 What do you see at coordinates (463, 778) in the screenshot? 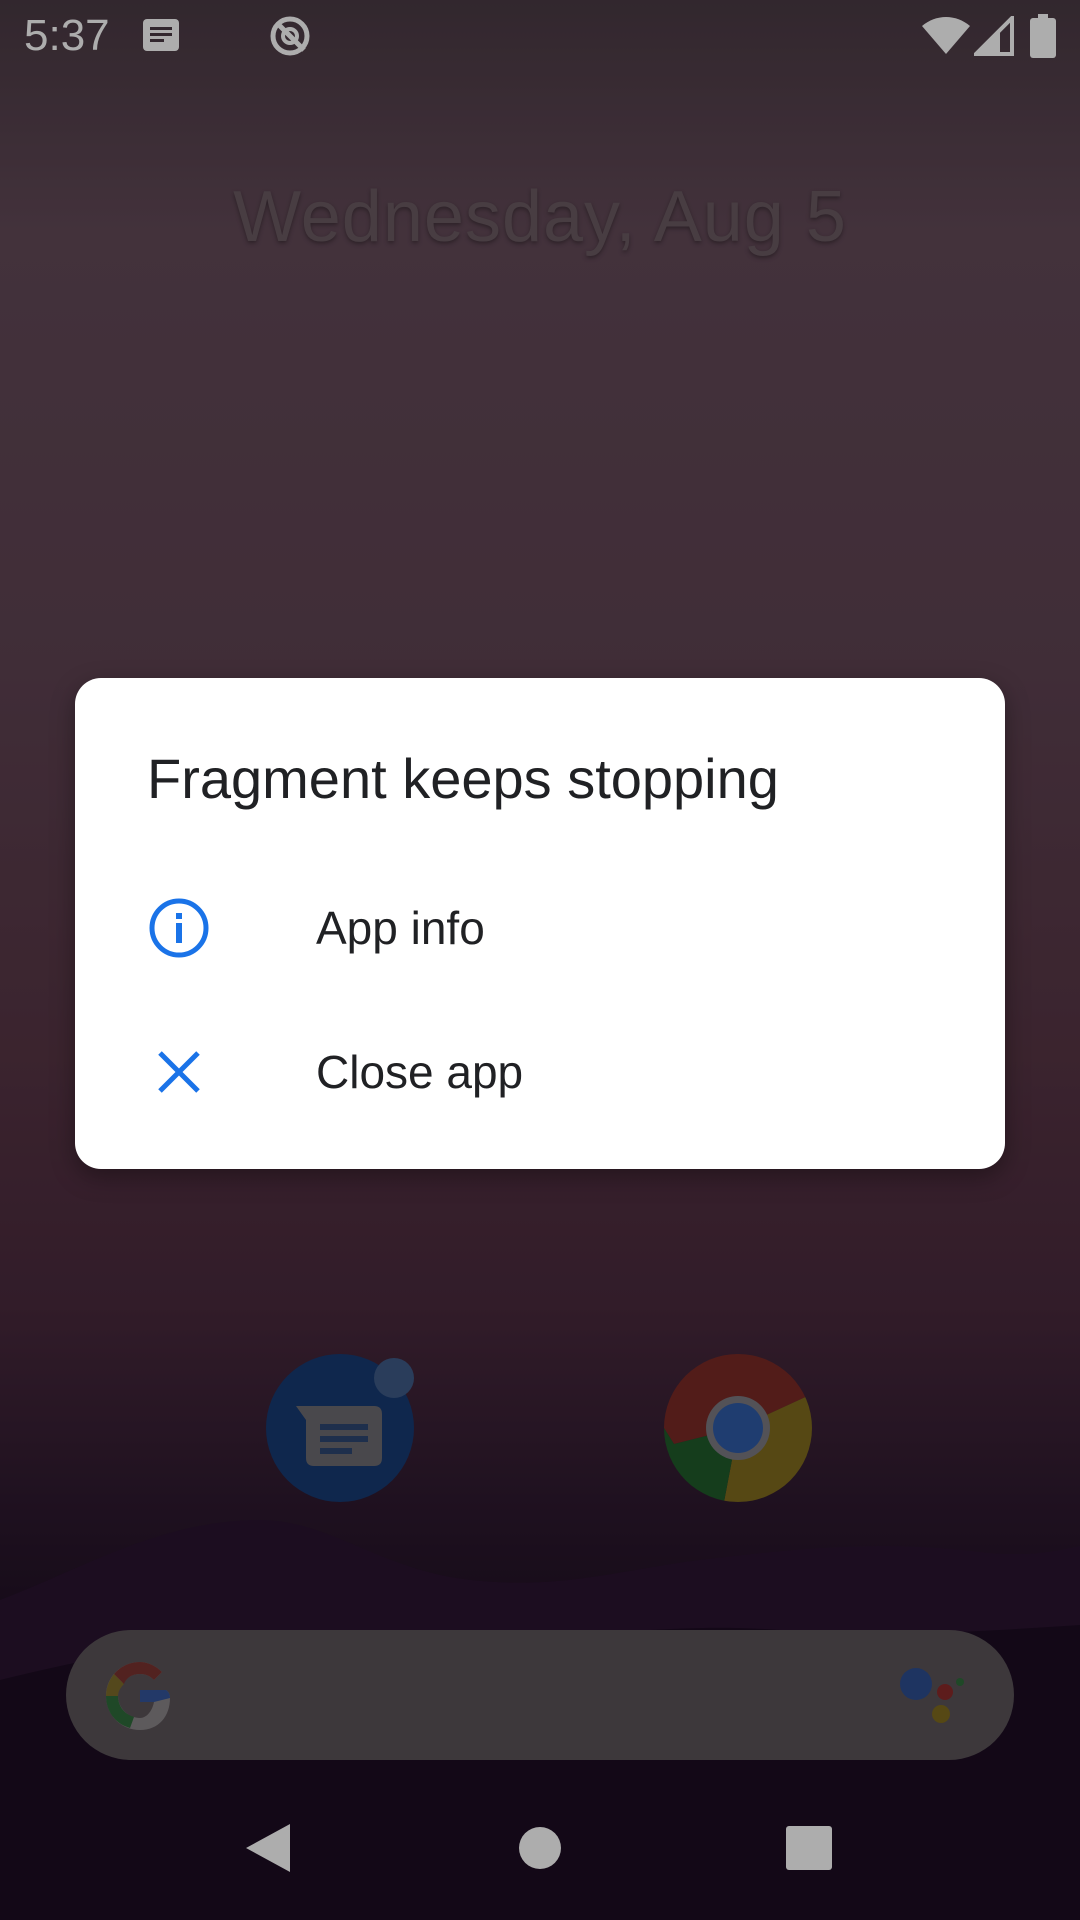
I see `dialog-title: Fragment keeps stopping` at bounding box center [463, 778].